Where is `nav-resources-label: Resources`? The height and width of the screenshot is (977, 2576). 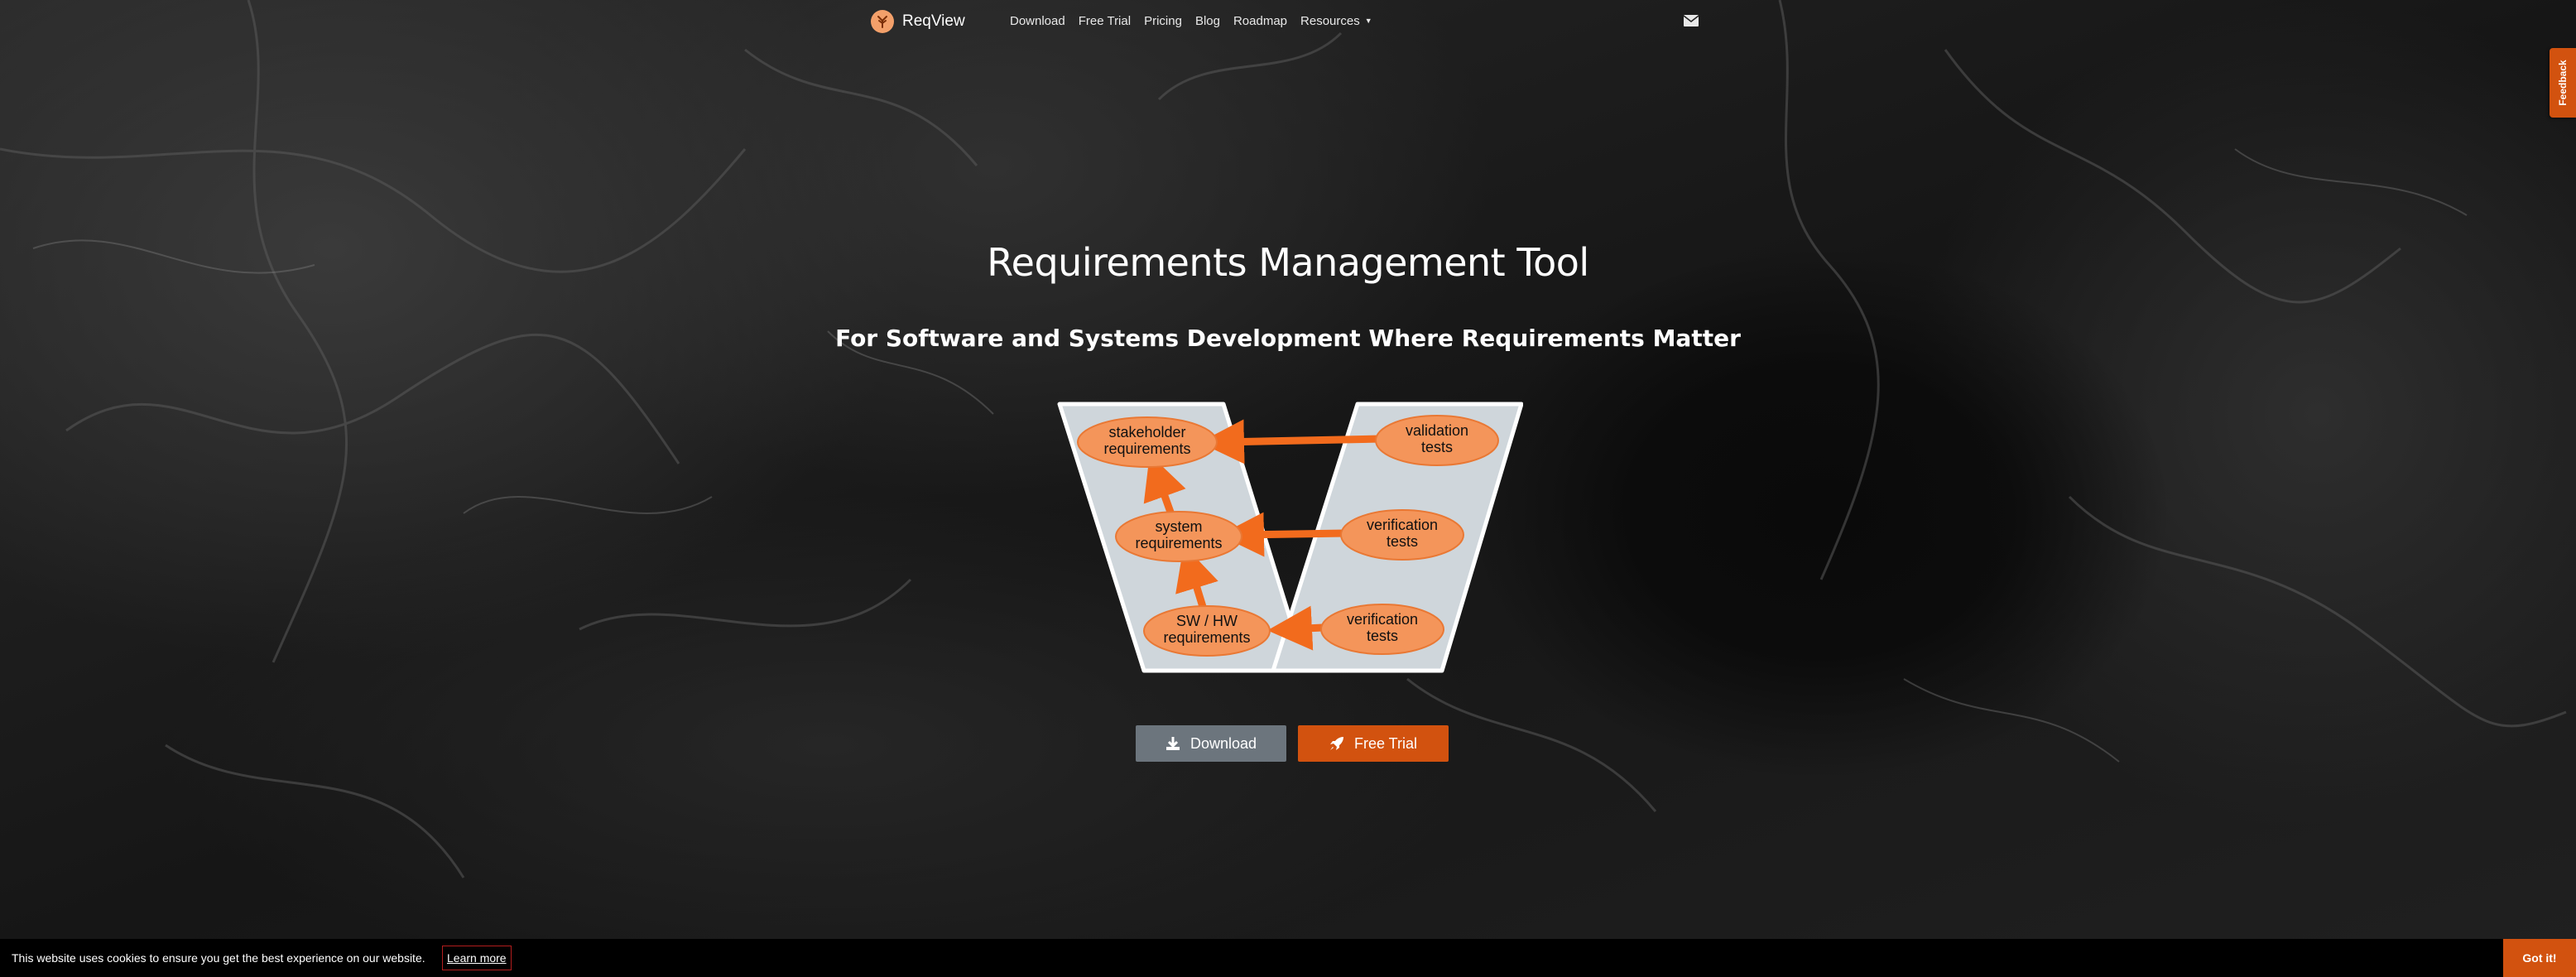
nav-resources-label: Resources is located at coordinates (1330, 21).